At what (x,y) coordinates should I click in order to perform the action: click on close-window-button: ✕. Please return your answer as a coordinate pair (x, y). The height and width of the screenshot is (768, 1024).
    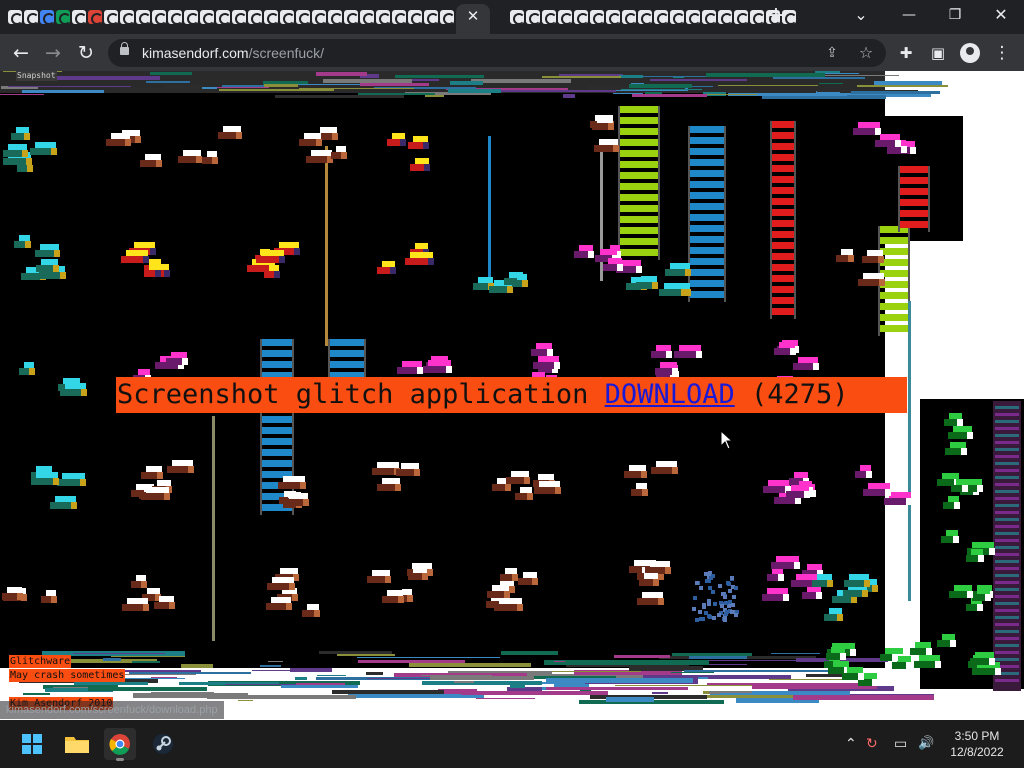
    Looking at the image, I should click on (1001, 15).